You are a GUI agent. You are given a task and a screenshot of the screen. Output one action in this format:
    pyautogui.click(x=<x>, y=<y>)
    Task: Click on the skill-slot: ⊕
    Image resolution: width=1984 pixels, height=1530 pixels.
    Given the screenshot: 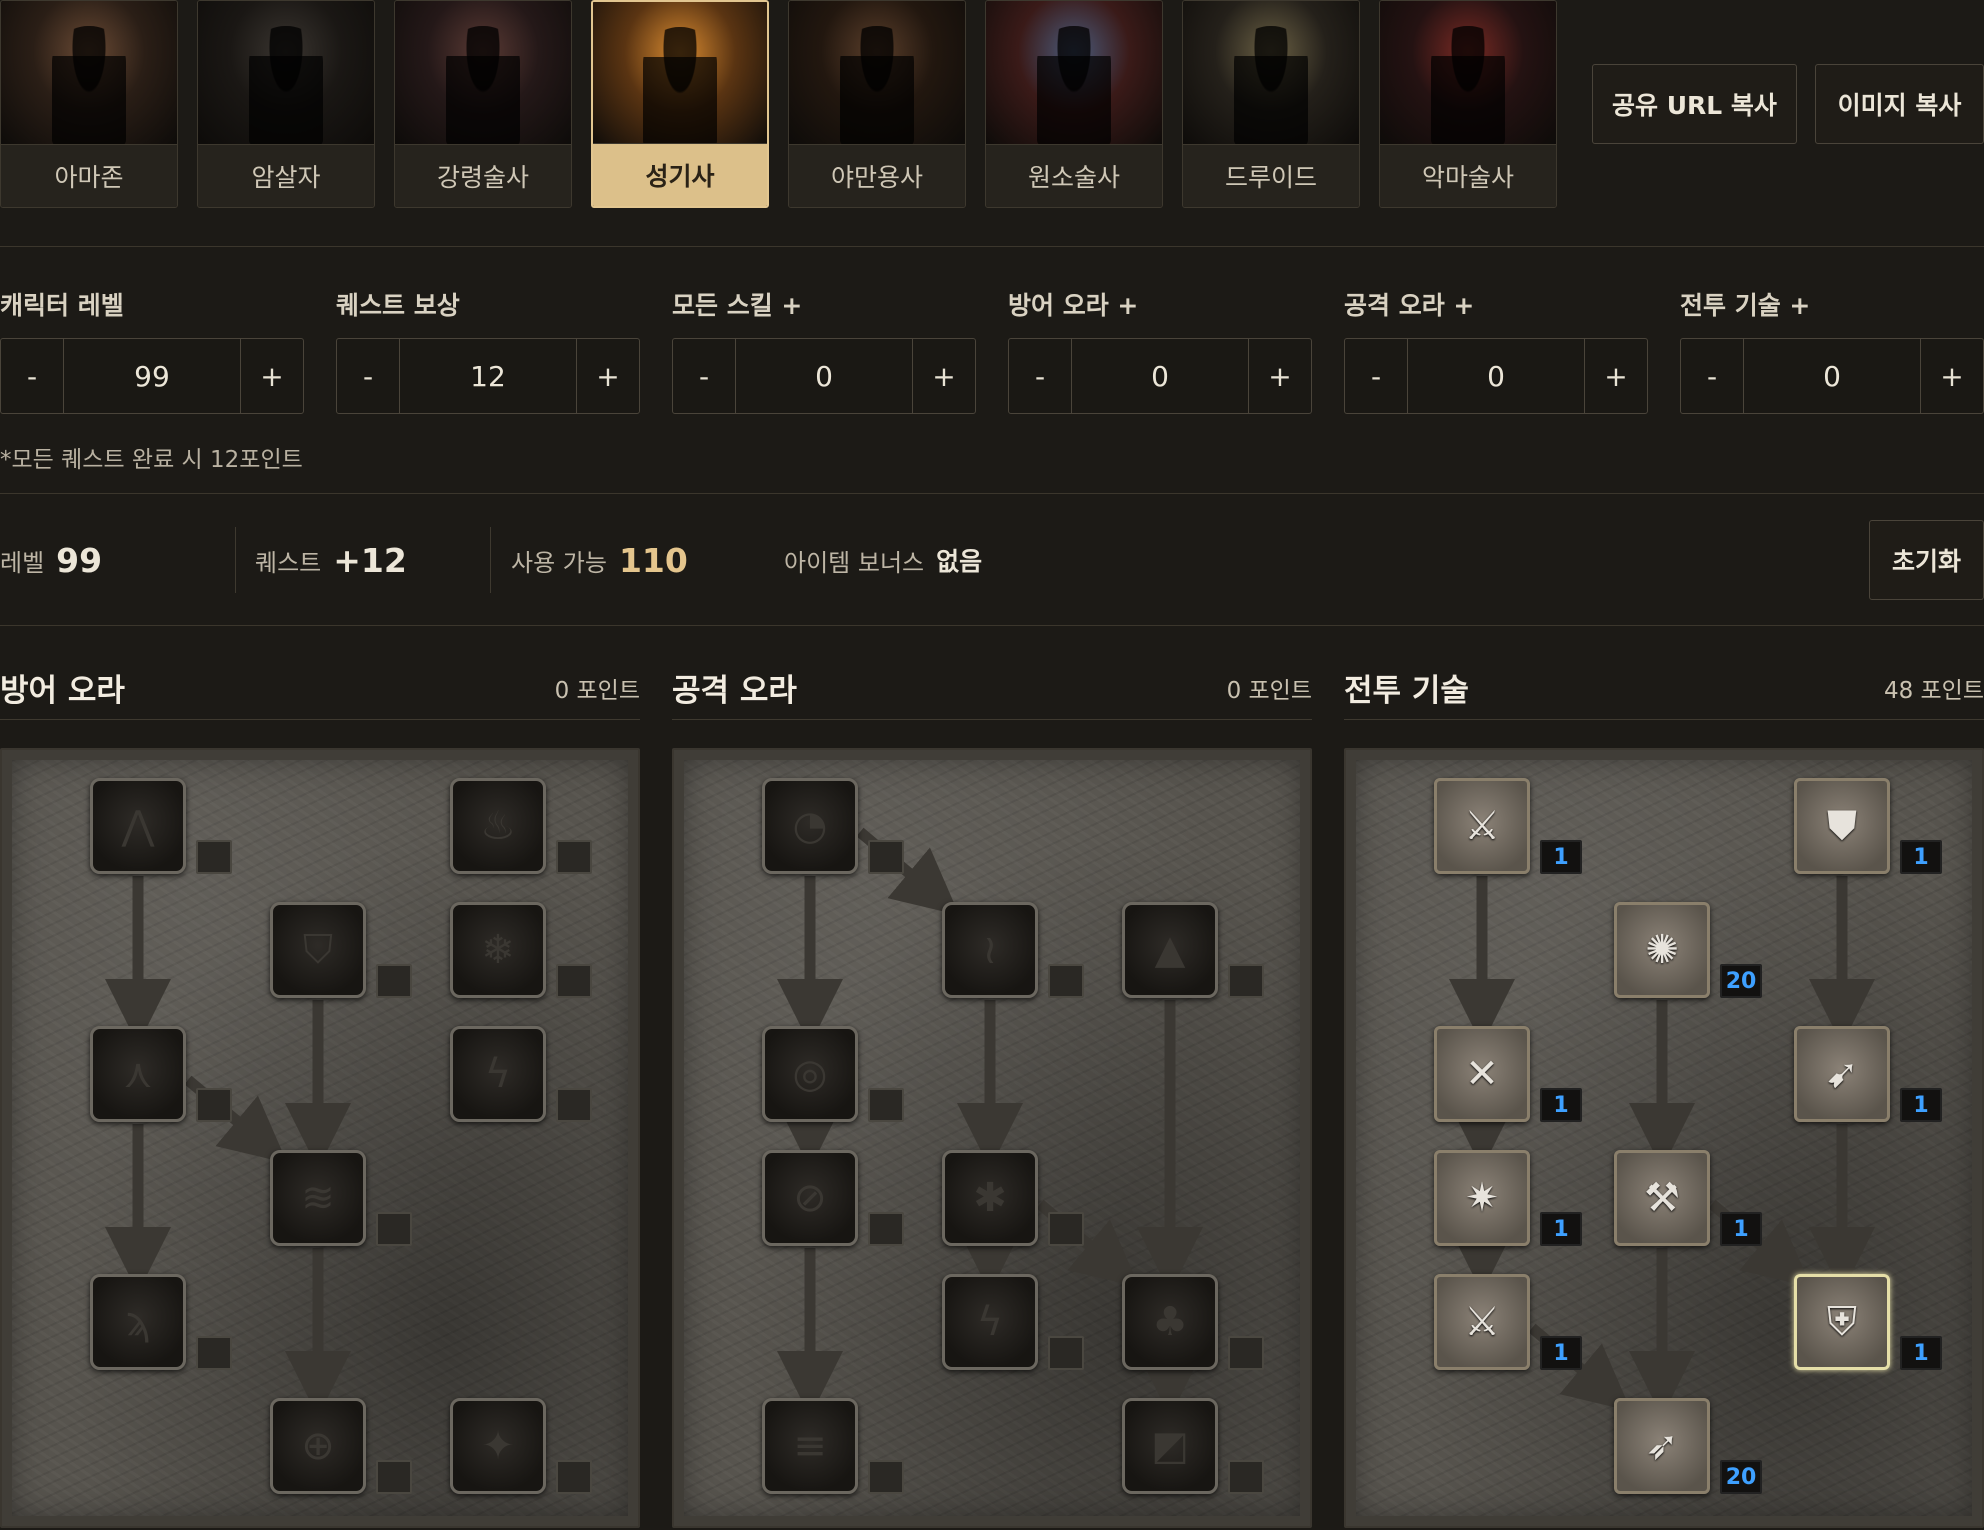 What is the action you would take?
    pyautogui.click(x=341, y=1446)
    